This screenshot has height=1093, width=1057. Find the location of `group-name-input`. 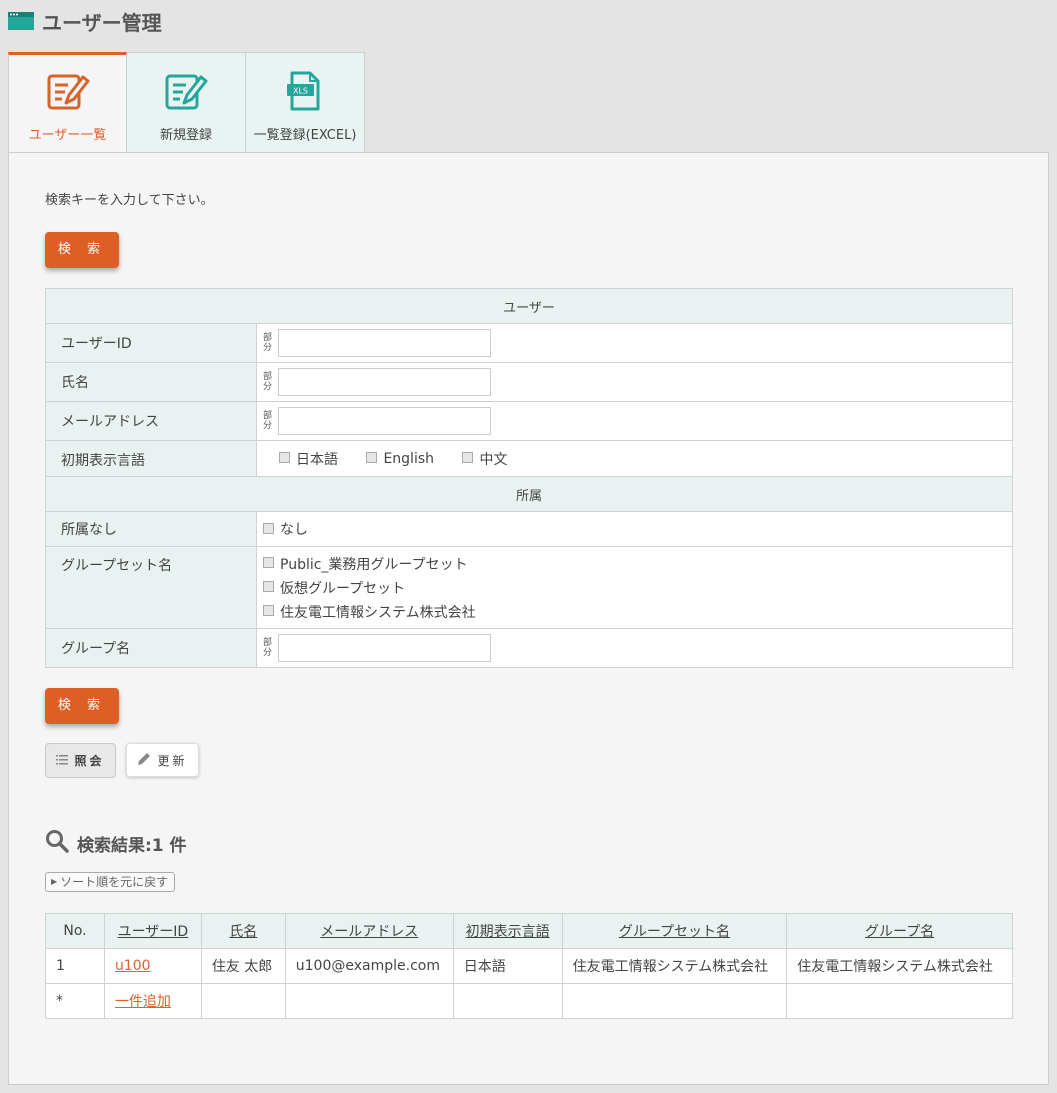

group-name-input is located at coordinates (384, 648).